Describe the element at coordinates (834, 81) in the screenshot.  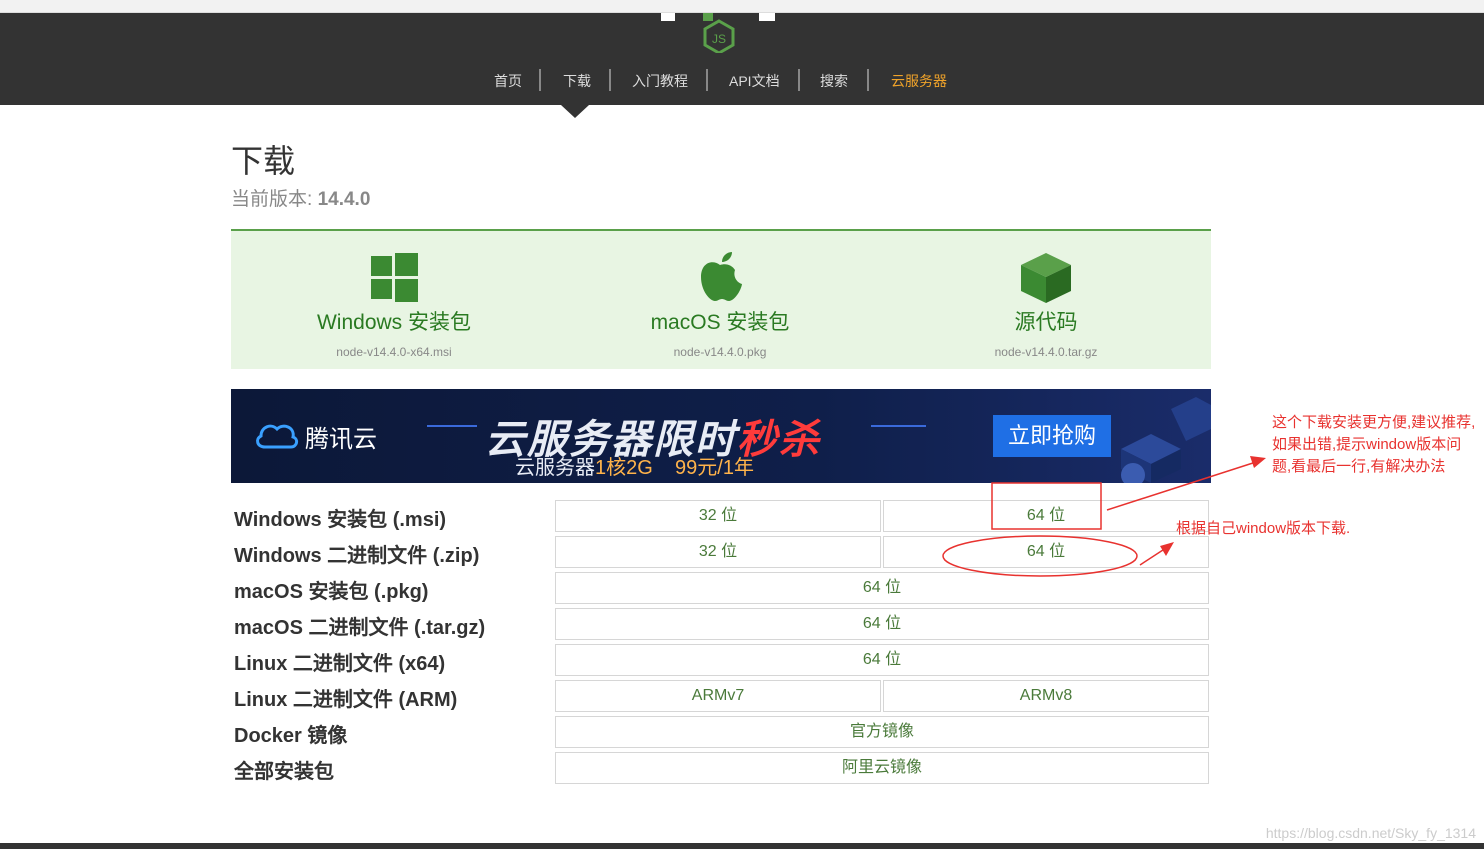
I see `nav-item-search: 搜索` at that location.